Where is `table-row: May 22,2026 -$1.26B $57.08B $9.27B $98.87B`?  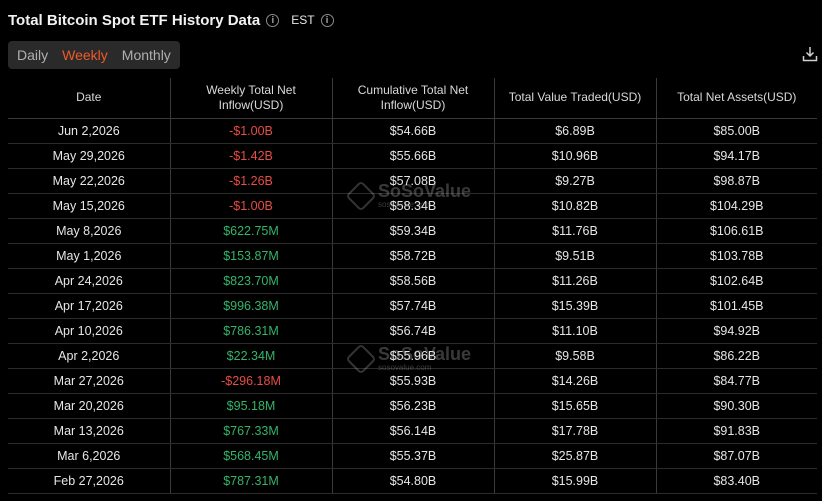
table-row: May 22,2026 -$1.26B $57.08B $9.27B $98.87B is located at coordinates (412, 181).